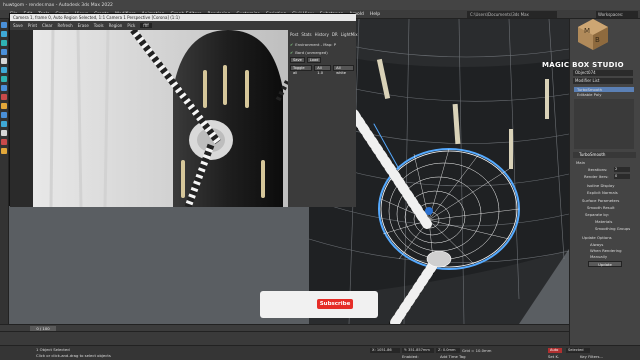 Image resolution: width=640 pixels, height=360 pixels. Describe the element at coordinates (612, 228) in the screenshot. I see `smoothing-groups-checkbox: Smoothing Groups` at that location.